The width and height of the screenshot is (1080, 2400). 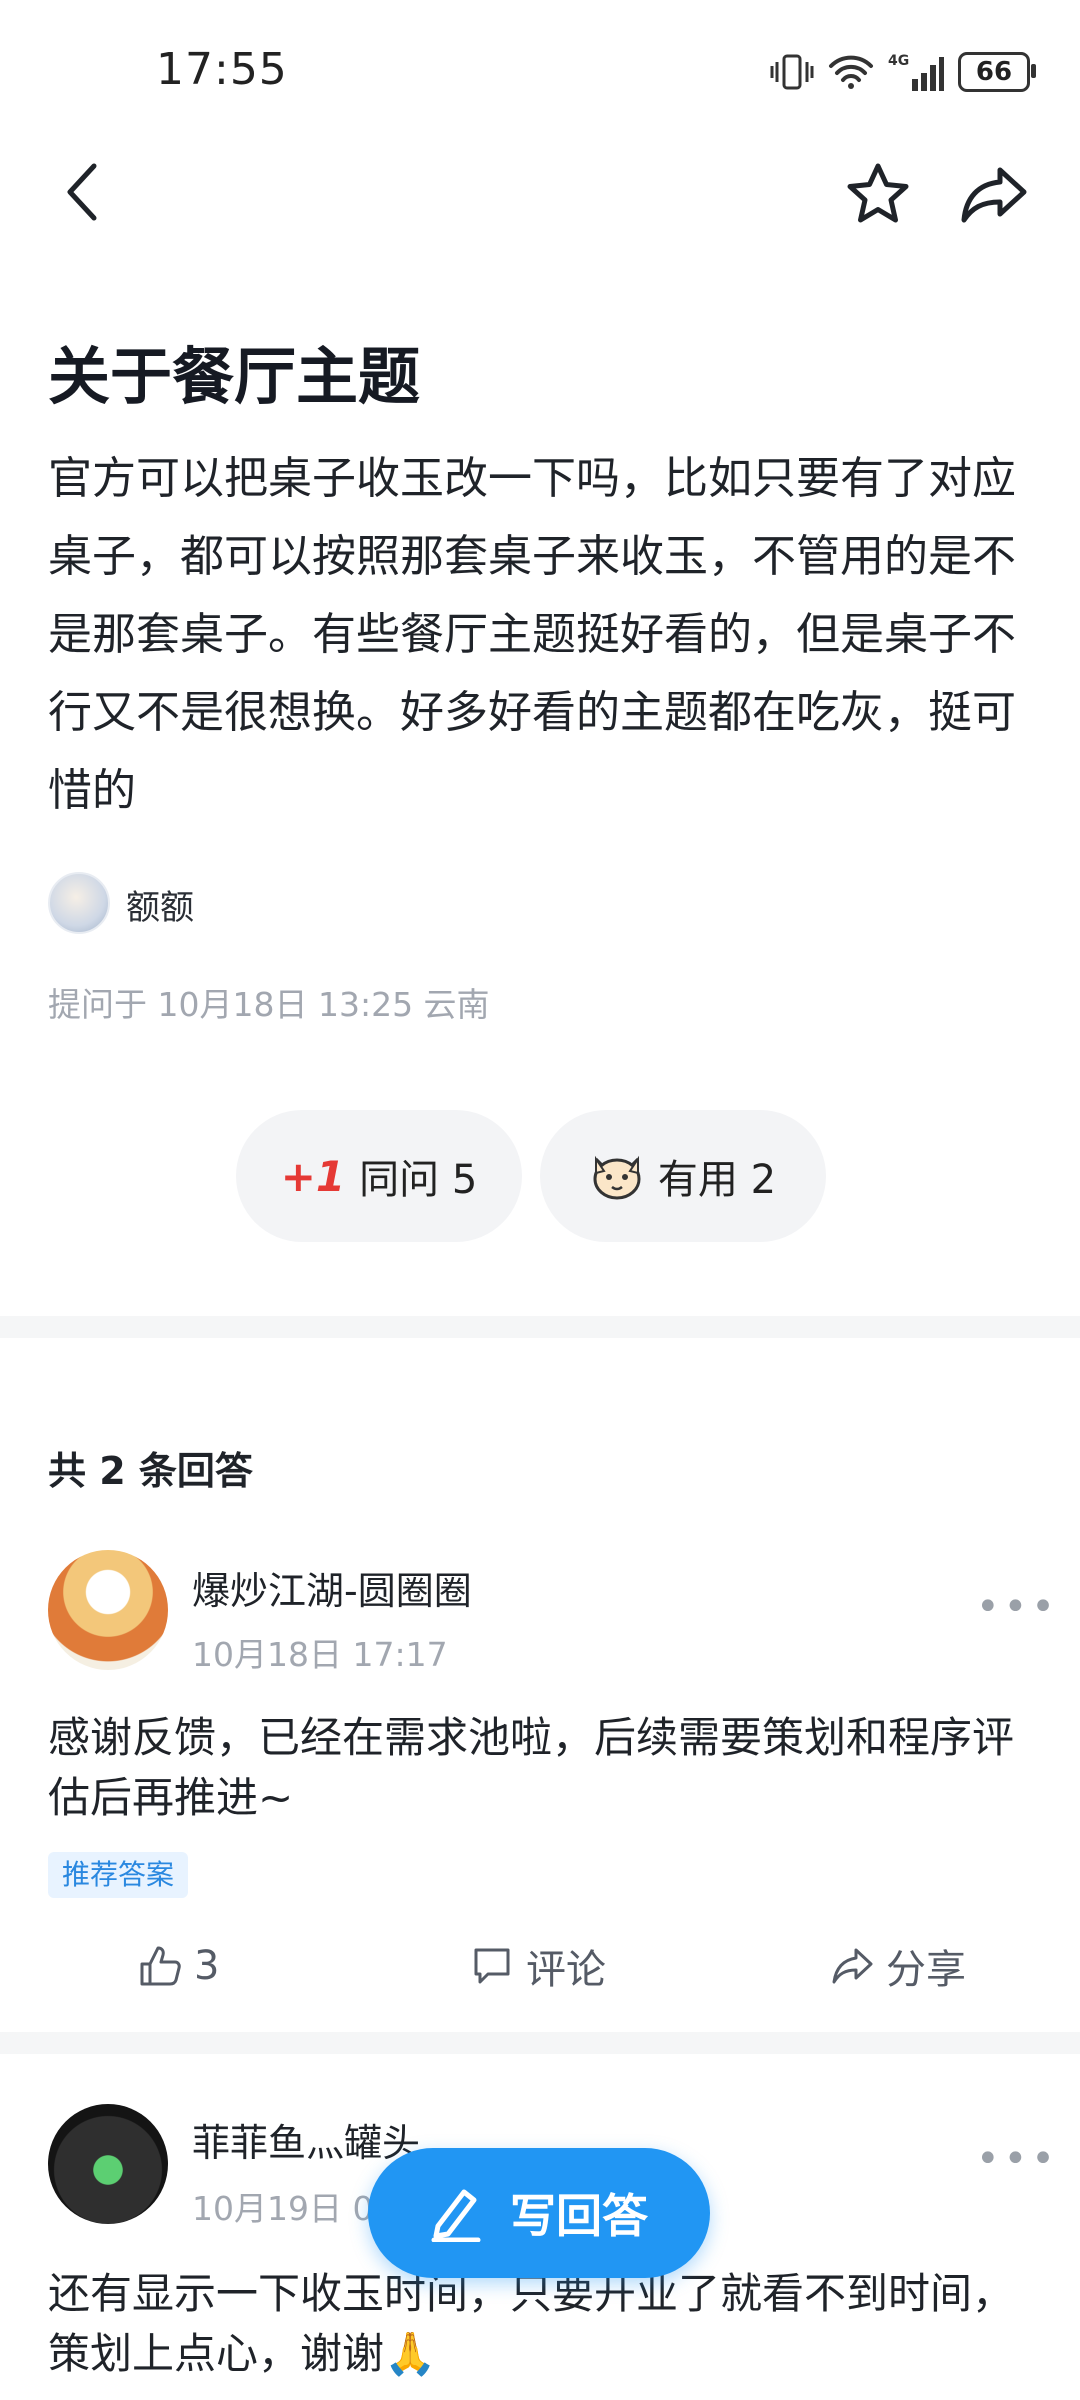 I want to click on useful-button: 有用 2, so click(x=683, y=1176).